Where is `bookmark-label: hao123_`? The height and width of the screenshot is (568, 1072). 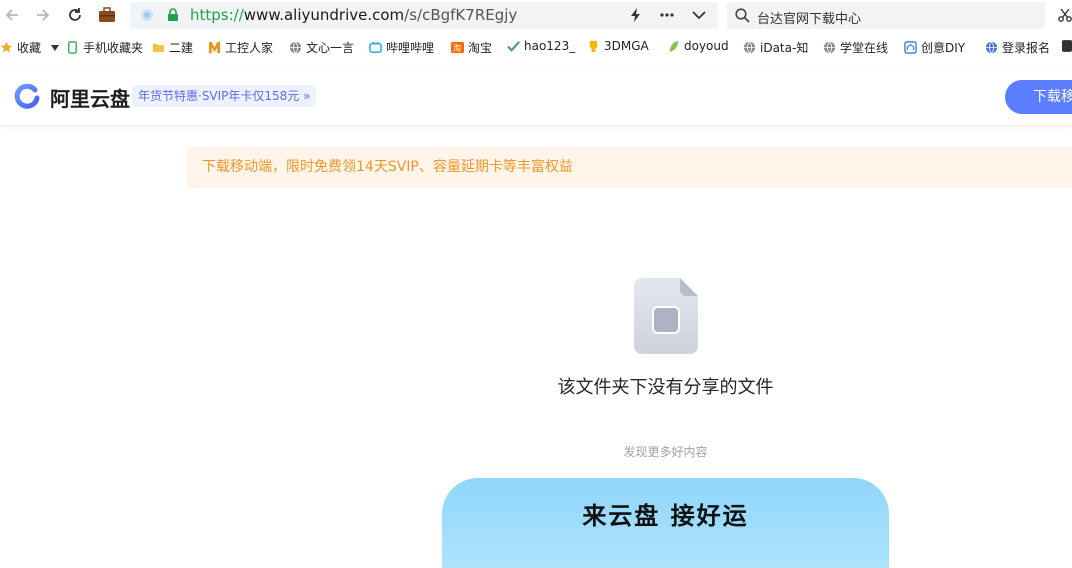 bookmark-label: hao123_ is located at coordinates (550, 46).